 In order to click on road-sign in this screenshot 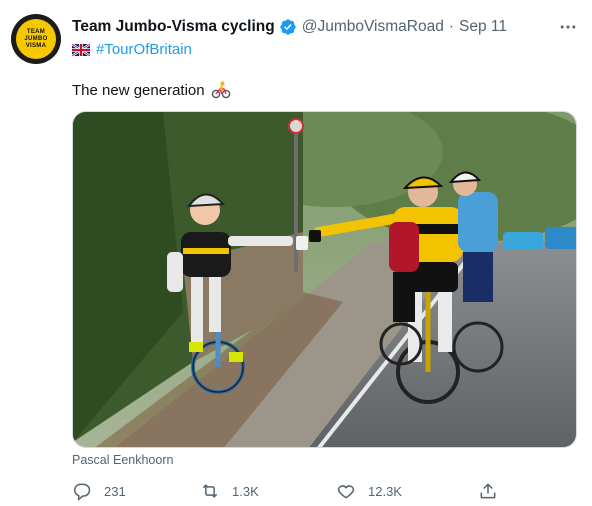, I will do `click(296, 126)`.